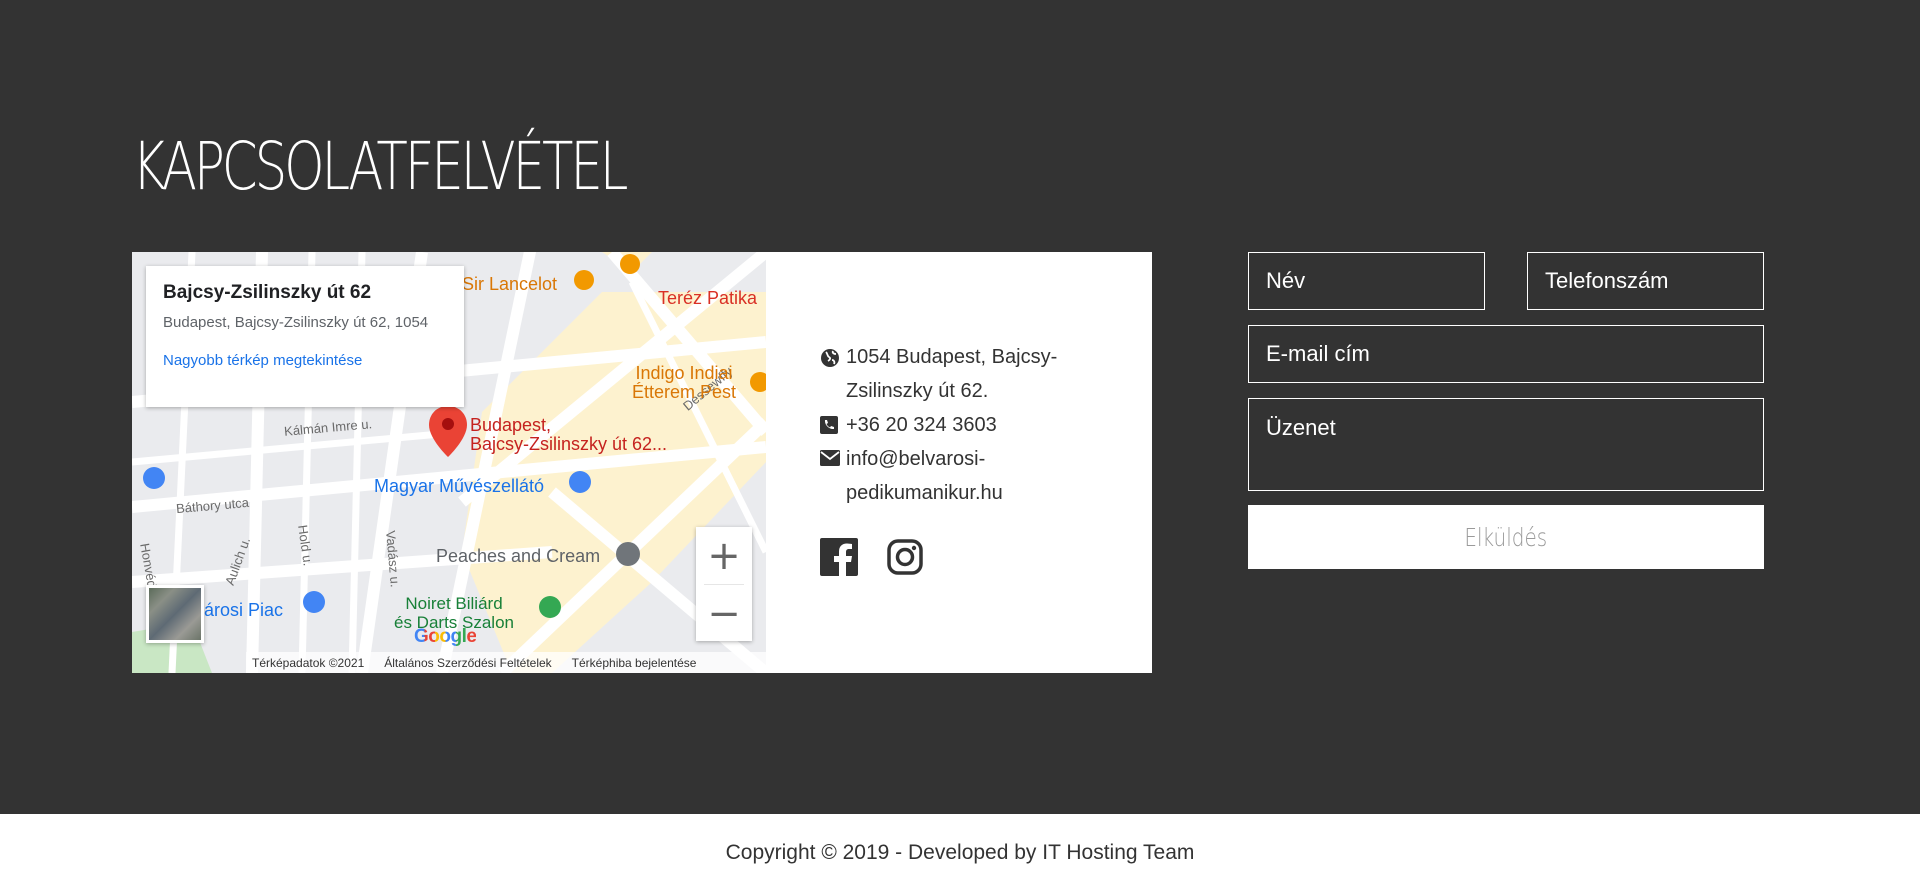 This screenshot has width=1920, height=892. Describe the element at coordinates (175, 614) in the screenshot. I see `satellite-view-toggle` at that location.